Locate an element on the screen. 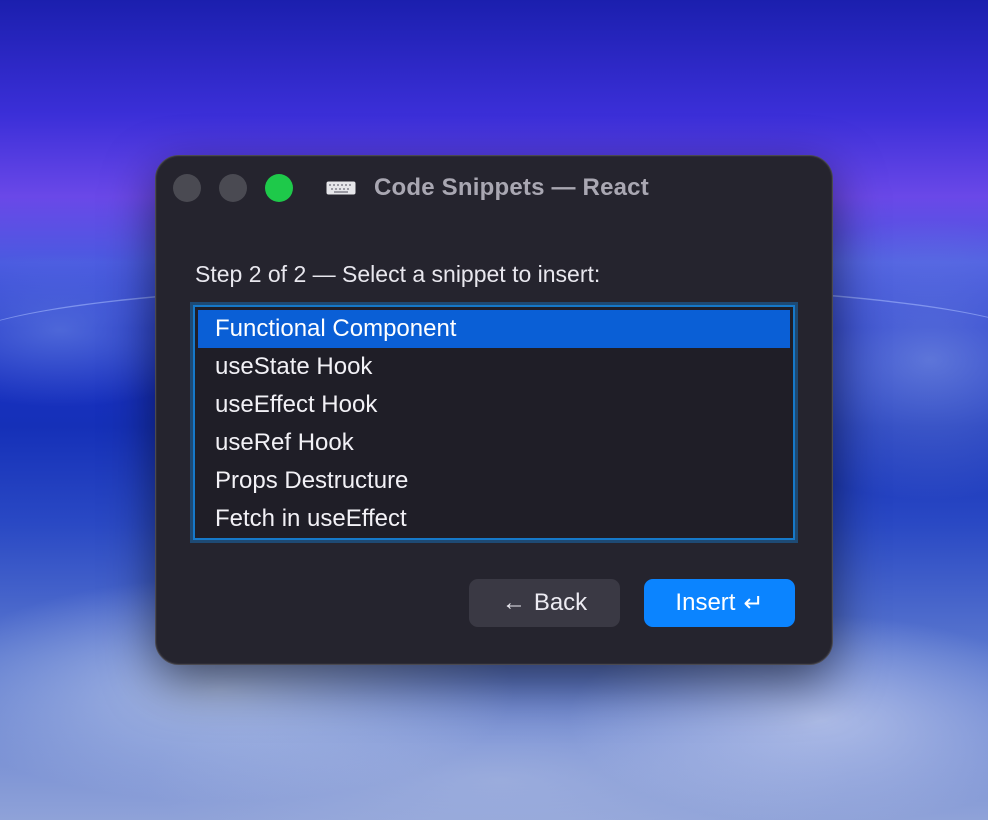 The image size is (988, 820). return-icon: ↵ is located at coordinates (753, 603).